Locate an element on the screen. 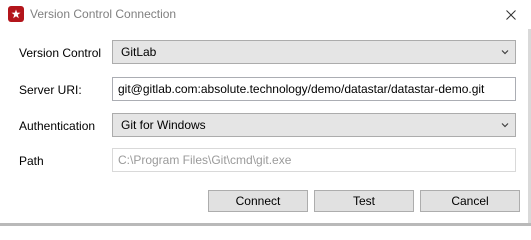 This screenshot has width=531, height=240. version-control-select: GitLab is located at coordinates (314, 52).